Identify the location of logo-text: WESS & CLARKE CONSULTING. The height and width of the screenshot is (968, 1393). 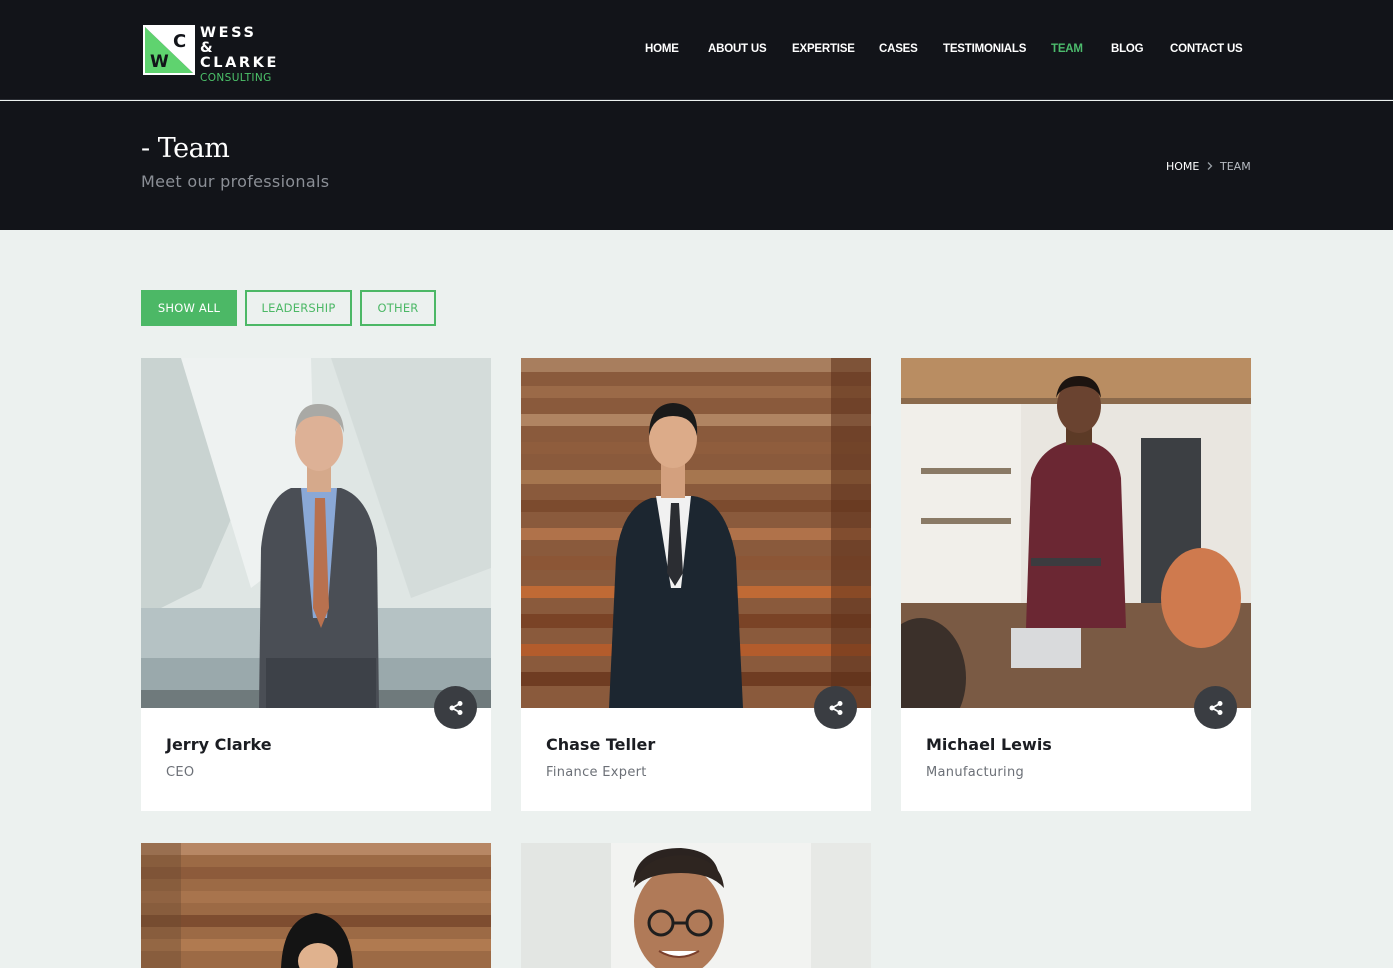
(239, 55).